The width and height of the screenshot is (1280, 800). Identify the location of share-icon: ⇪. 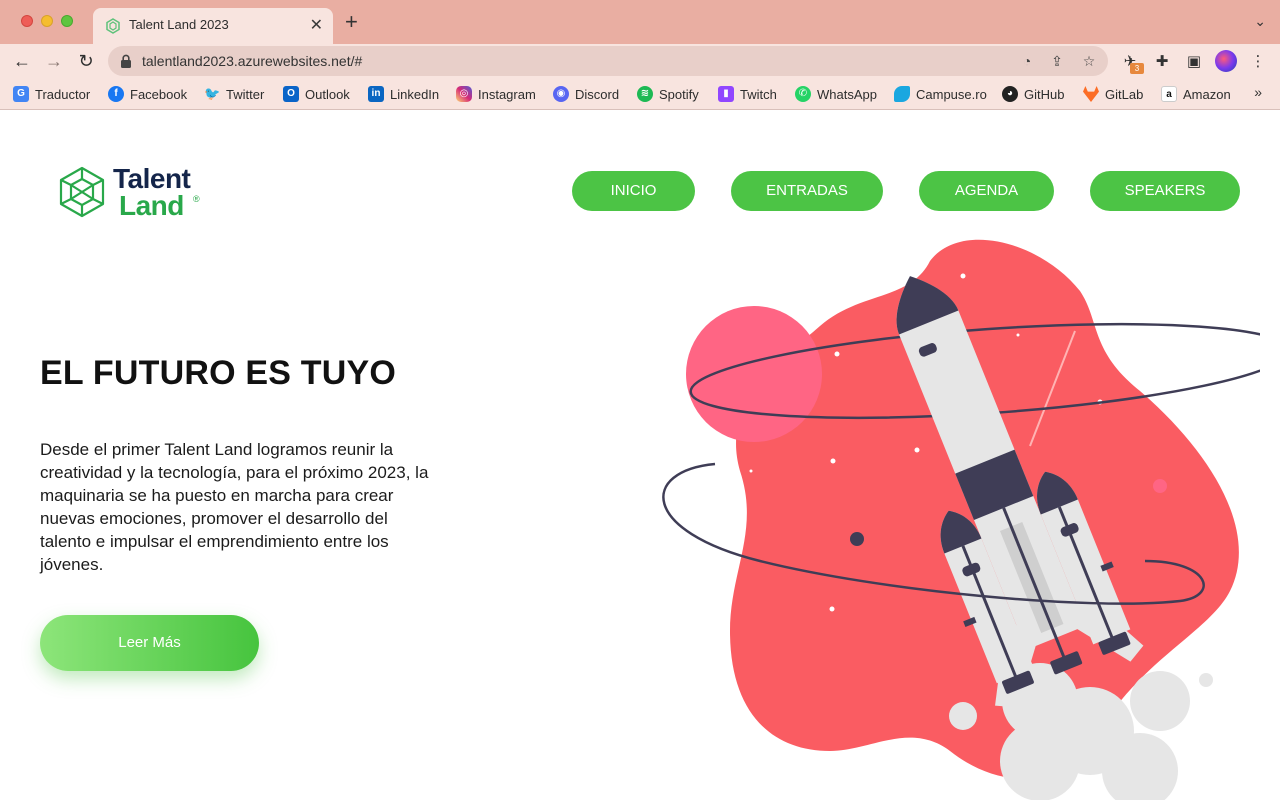
(1057, 61).